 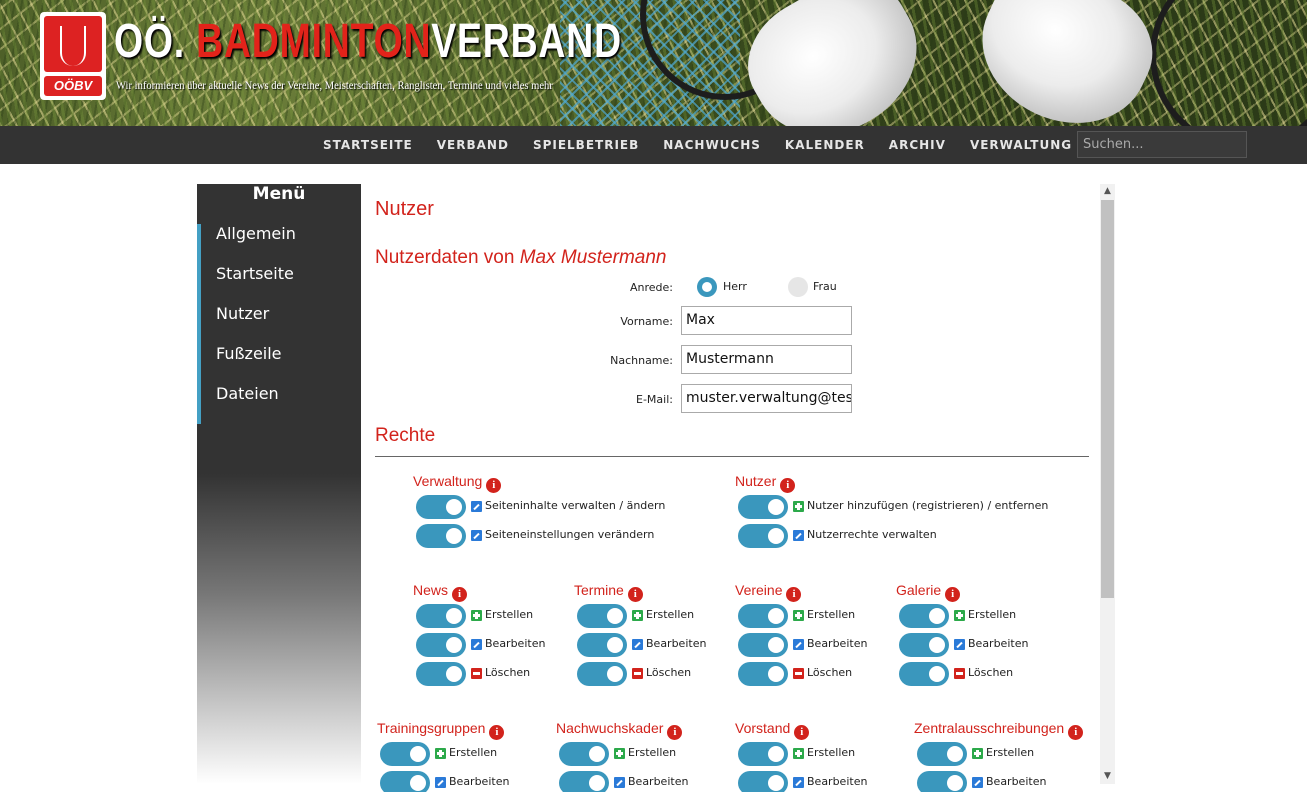 What do you see at coordinates (570, 534) in the screenshot?
I see `permission-label: Seiteneinstellungen verändern` at bounding box center [570, 534].